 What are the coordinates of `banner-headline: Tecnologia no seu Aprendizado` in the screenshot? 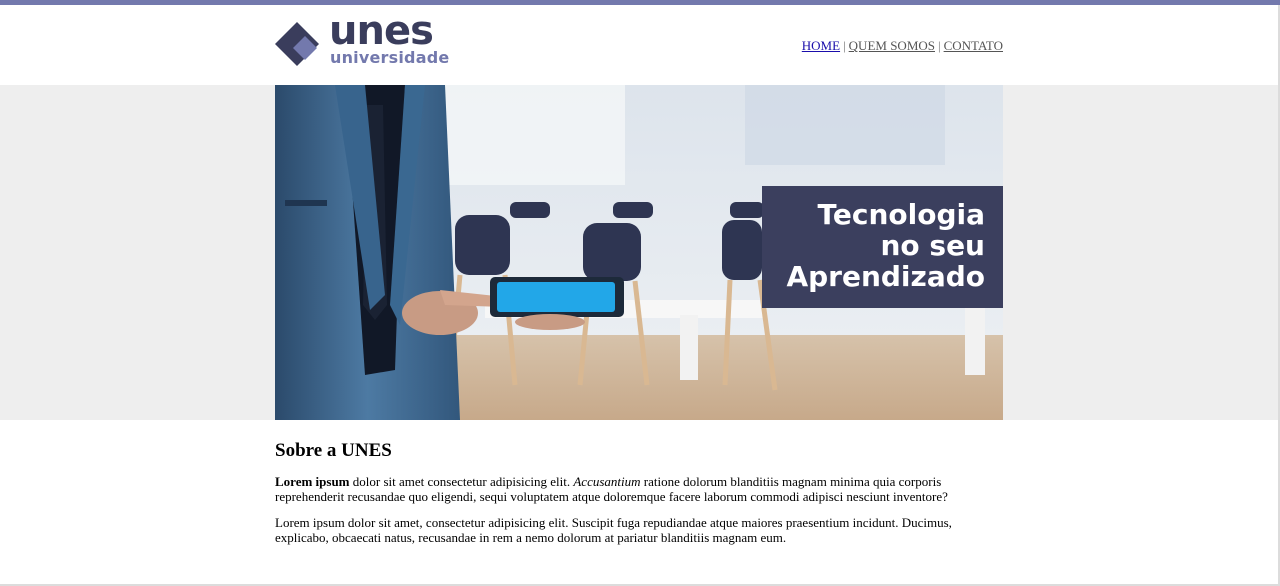 It's located at (882, 247).